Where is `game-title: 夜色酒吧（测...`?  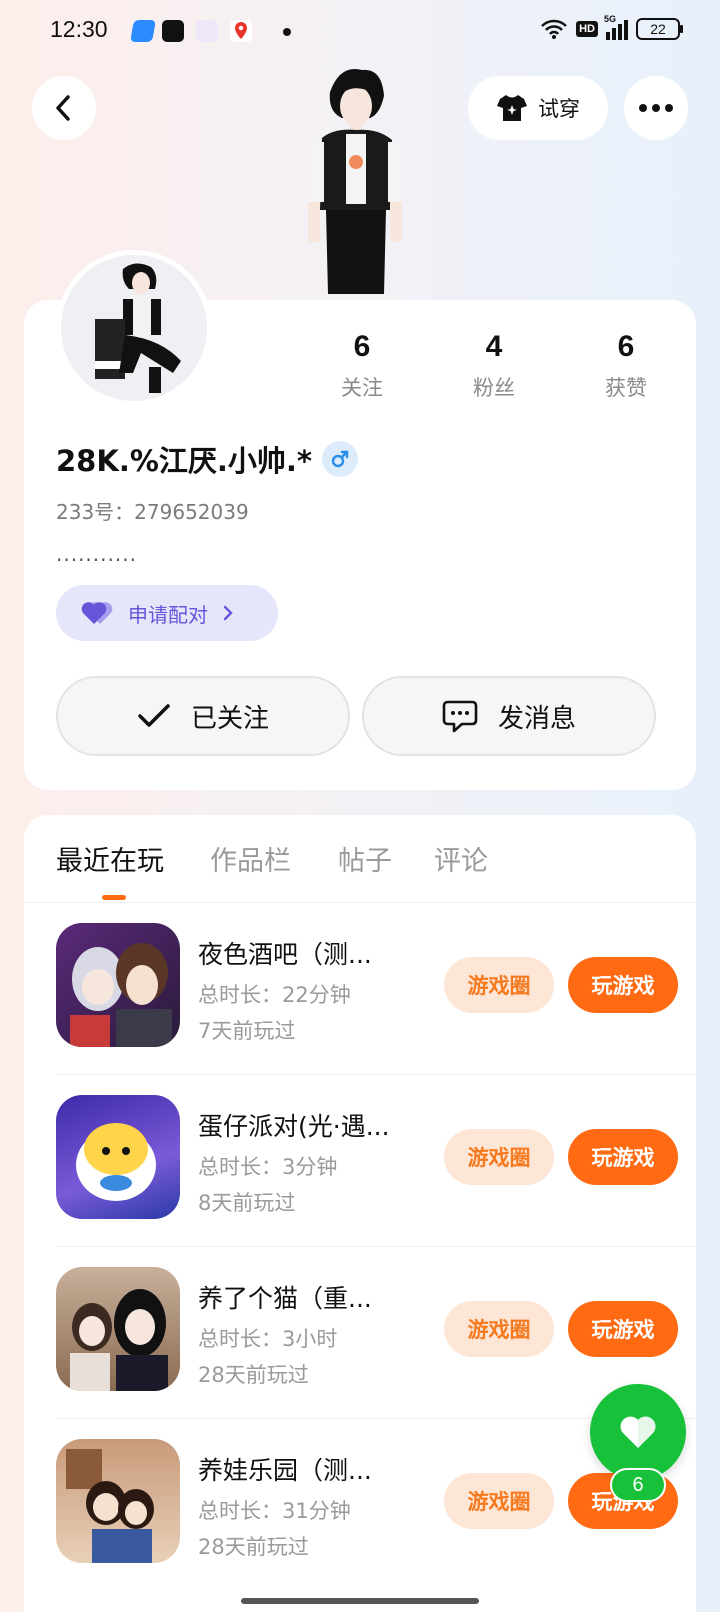
game-title: 夜色酒吧（测... is located at coordinates (285, 954).